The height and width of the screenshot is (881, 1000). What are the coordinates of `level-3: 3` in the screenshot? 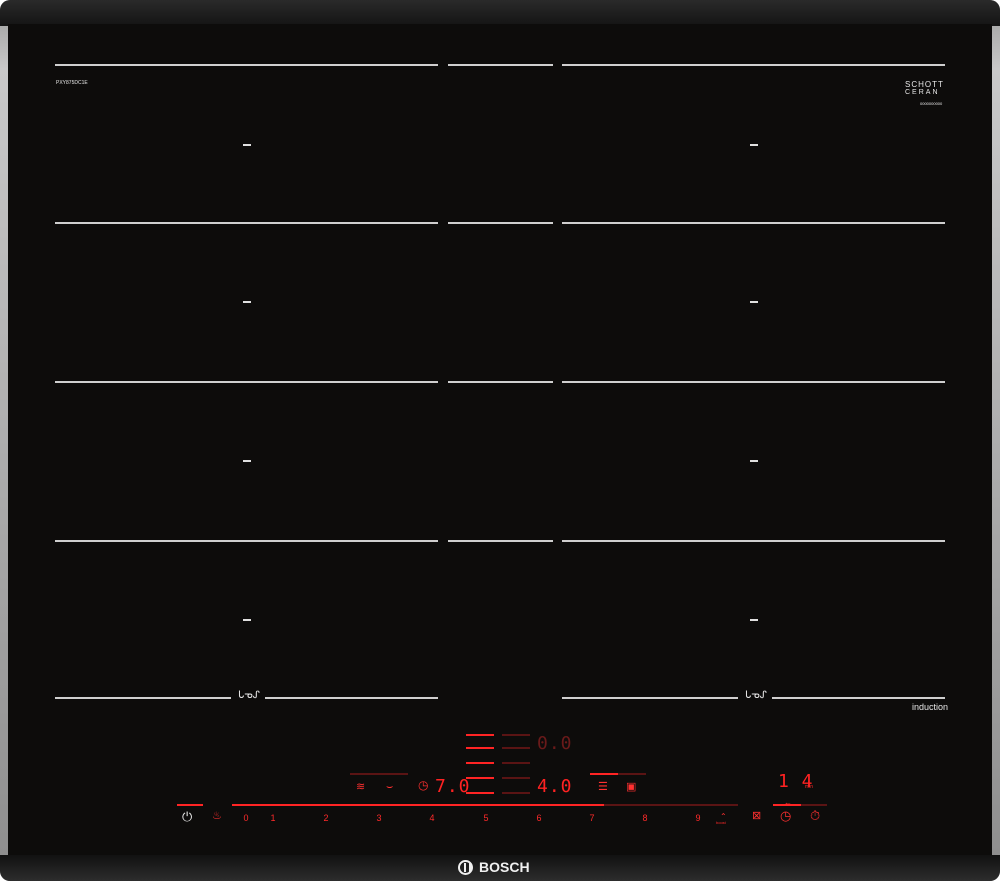 It's located at (379, 818).